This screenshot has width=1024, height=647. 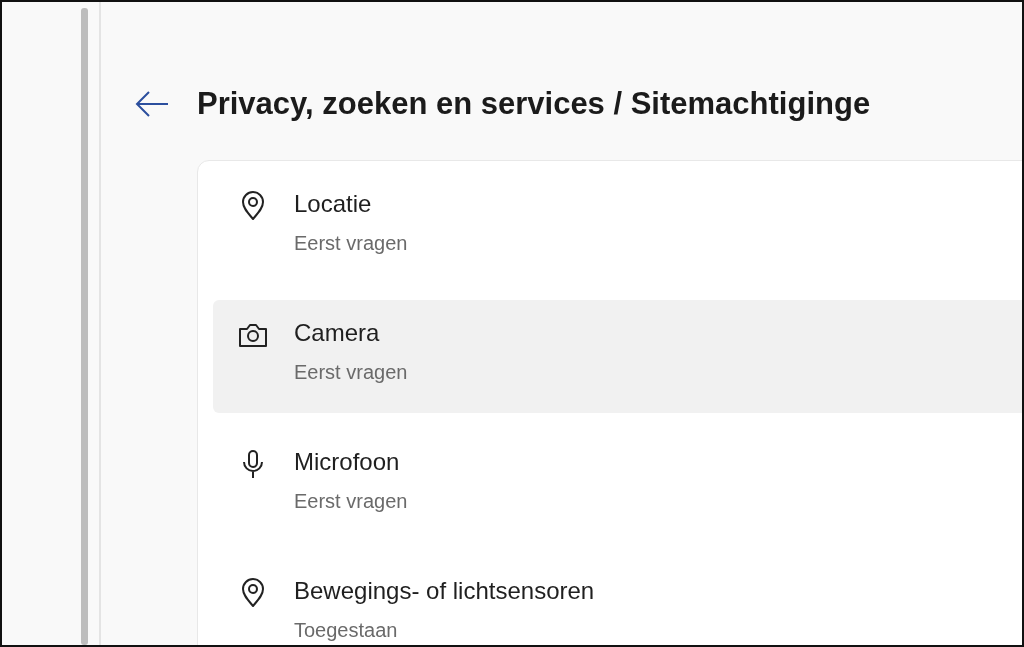 I want to click on permission-item: Microfoon Eerst vragen, so click(x=617, y=485).